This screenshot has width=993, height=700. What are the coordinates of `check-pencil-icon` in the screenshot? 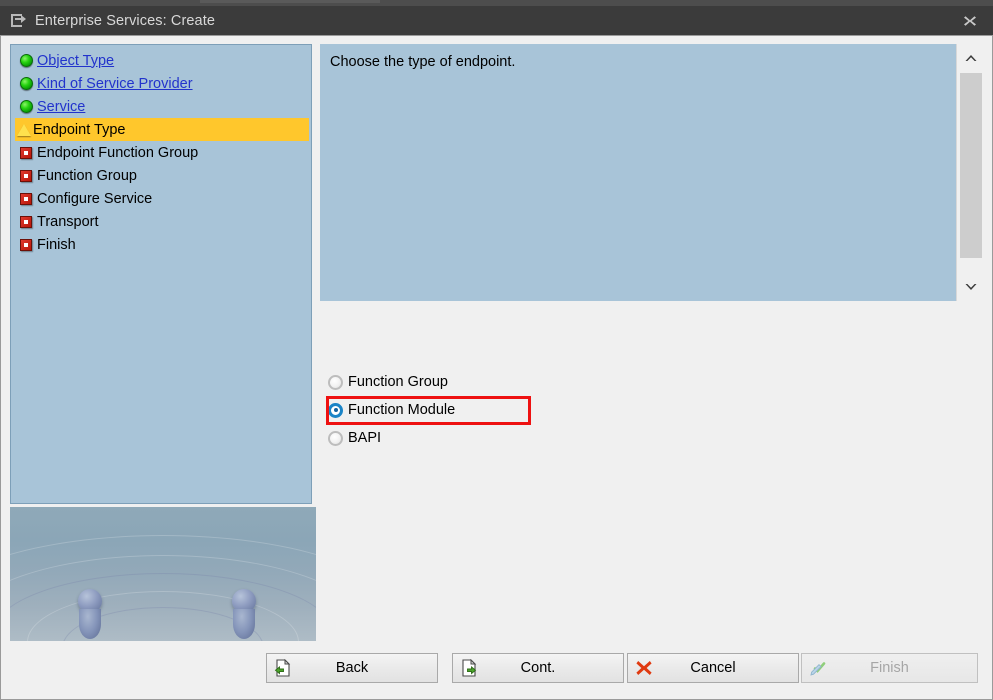 It's located at (818, 668).